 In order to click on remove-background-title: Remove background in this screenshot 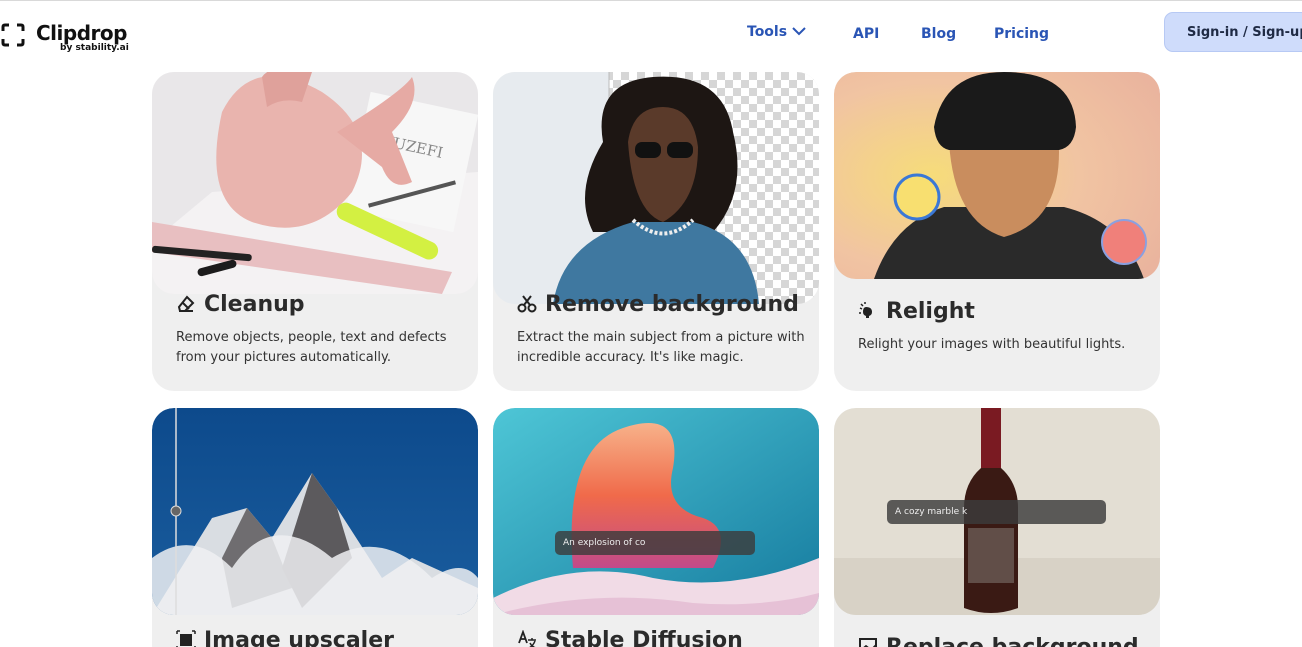, I will do `click(672, 304)`.